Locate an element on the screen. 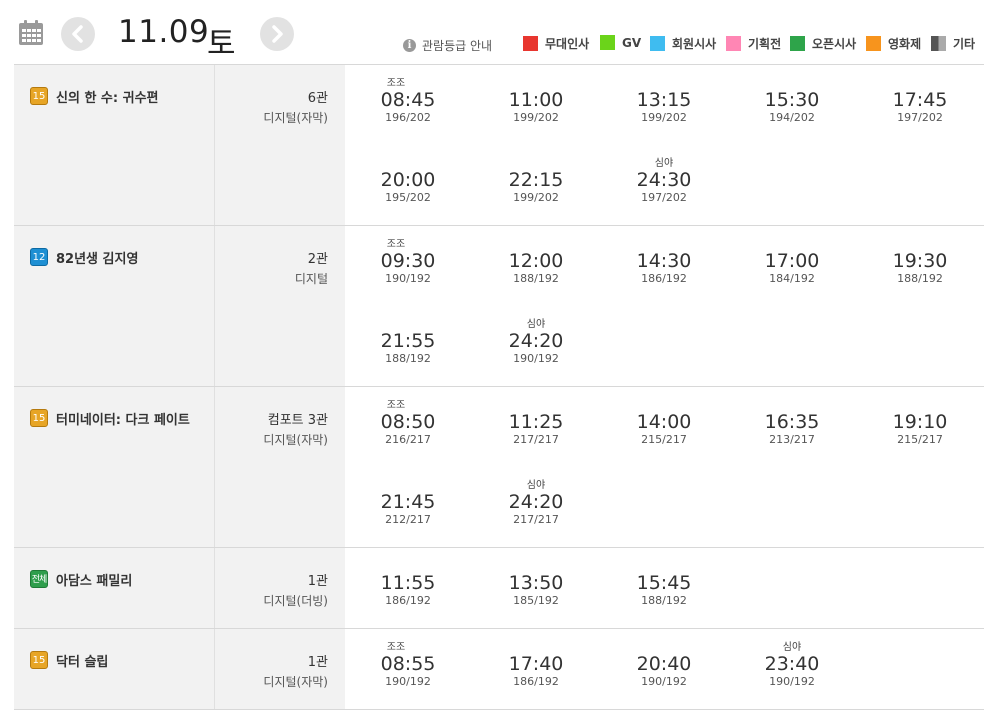 This screenshot has width=998, height=718. showtime-slot: 17:00 184/192 is located at coordinates (792, 267).